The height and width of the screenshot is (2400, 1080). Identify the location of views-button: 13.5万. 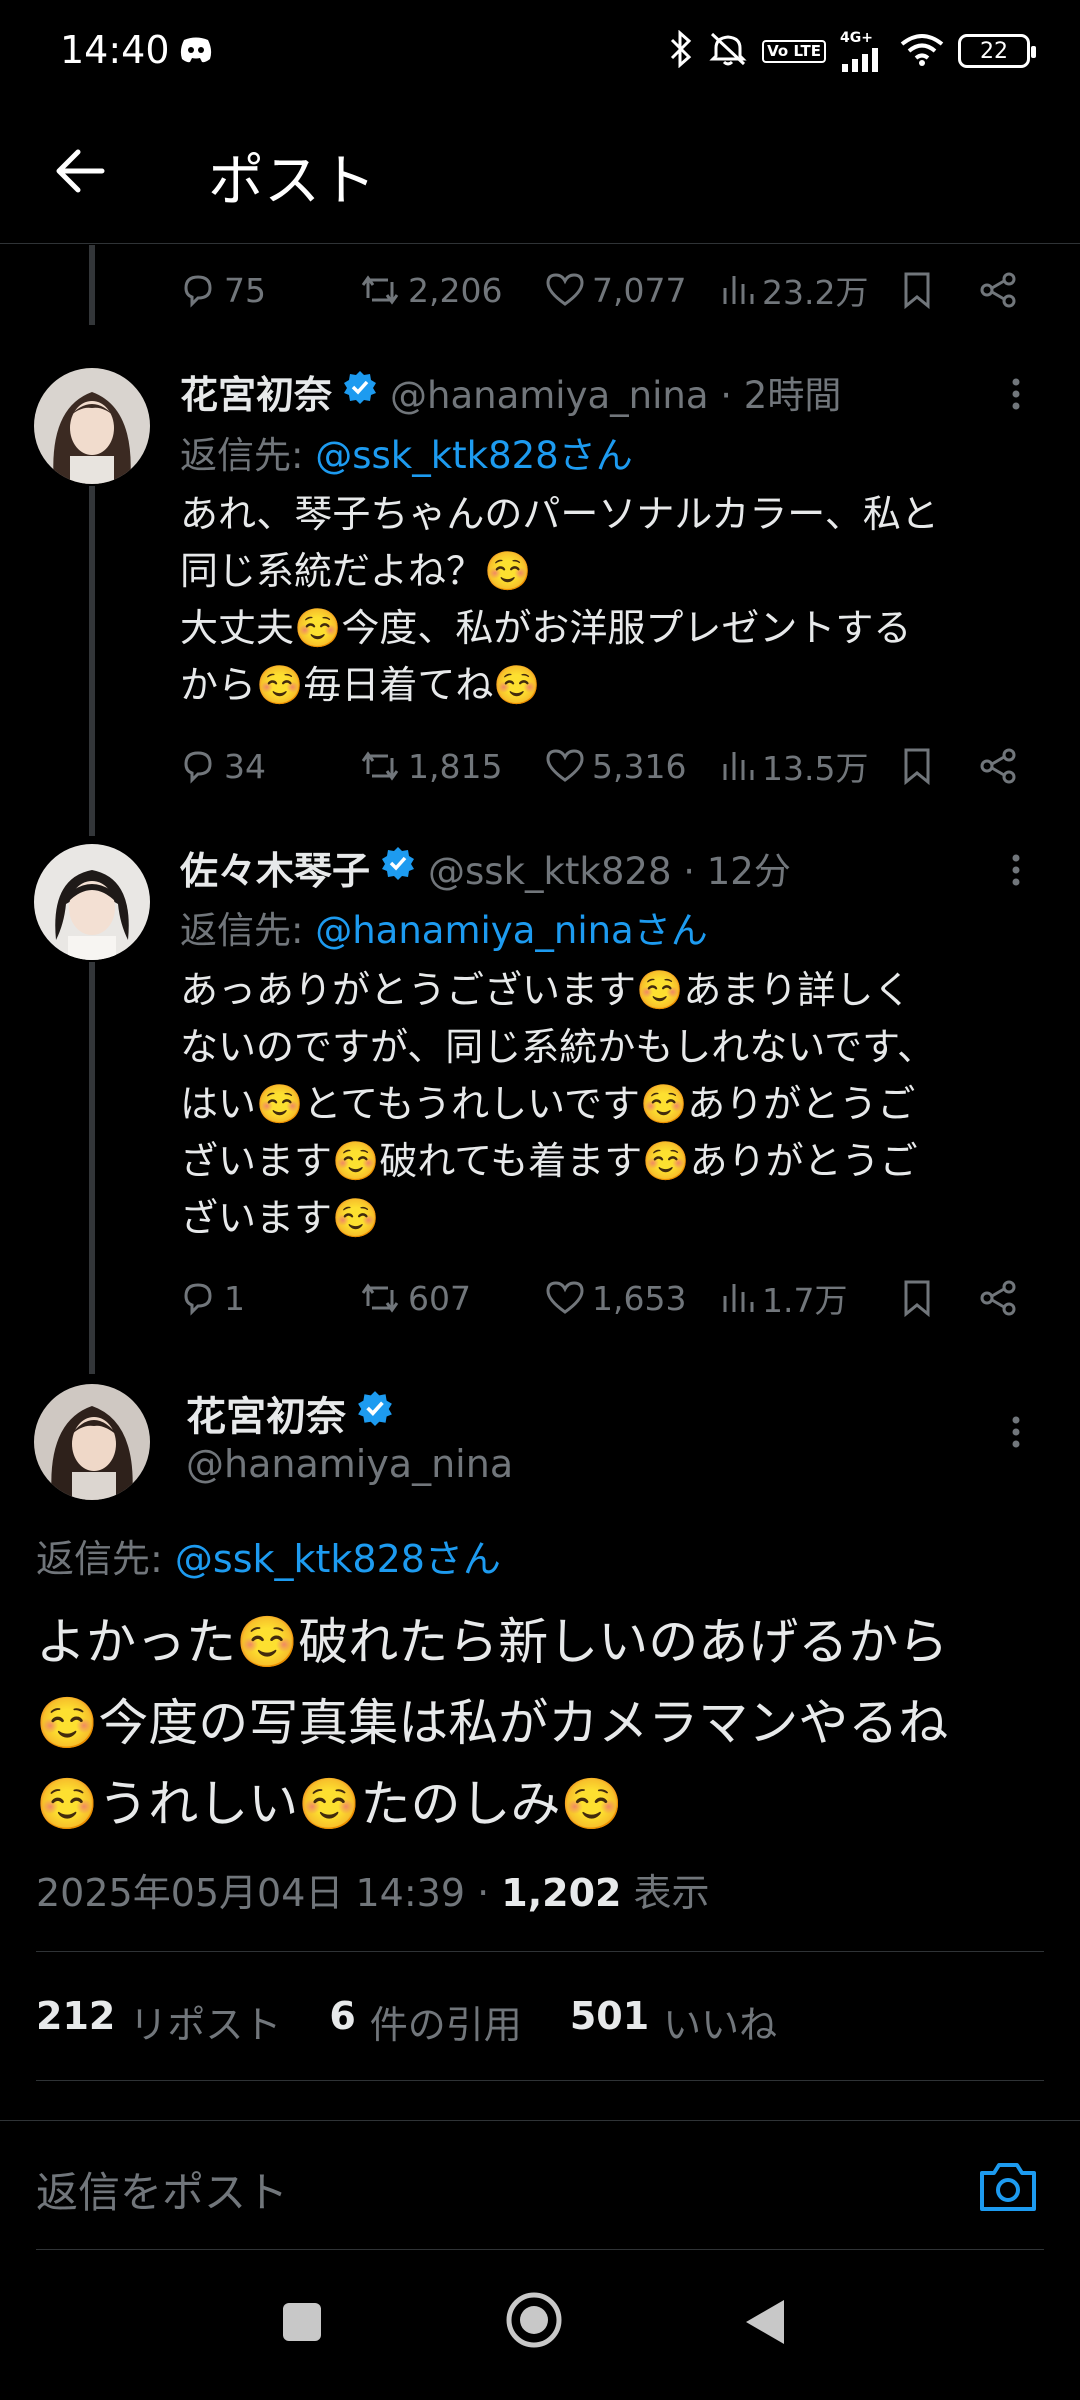
(810, 766).